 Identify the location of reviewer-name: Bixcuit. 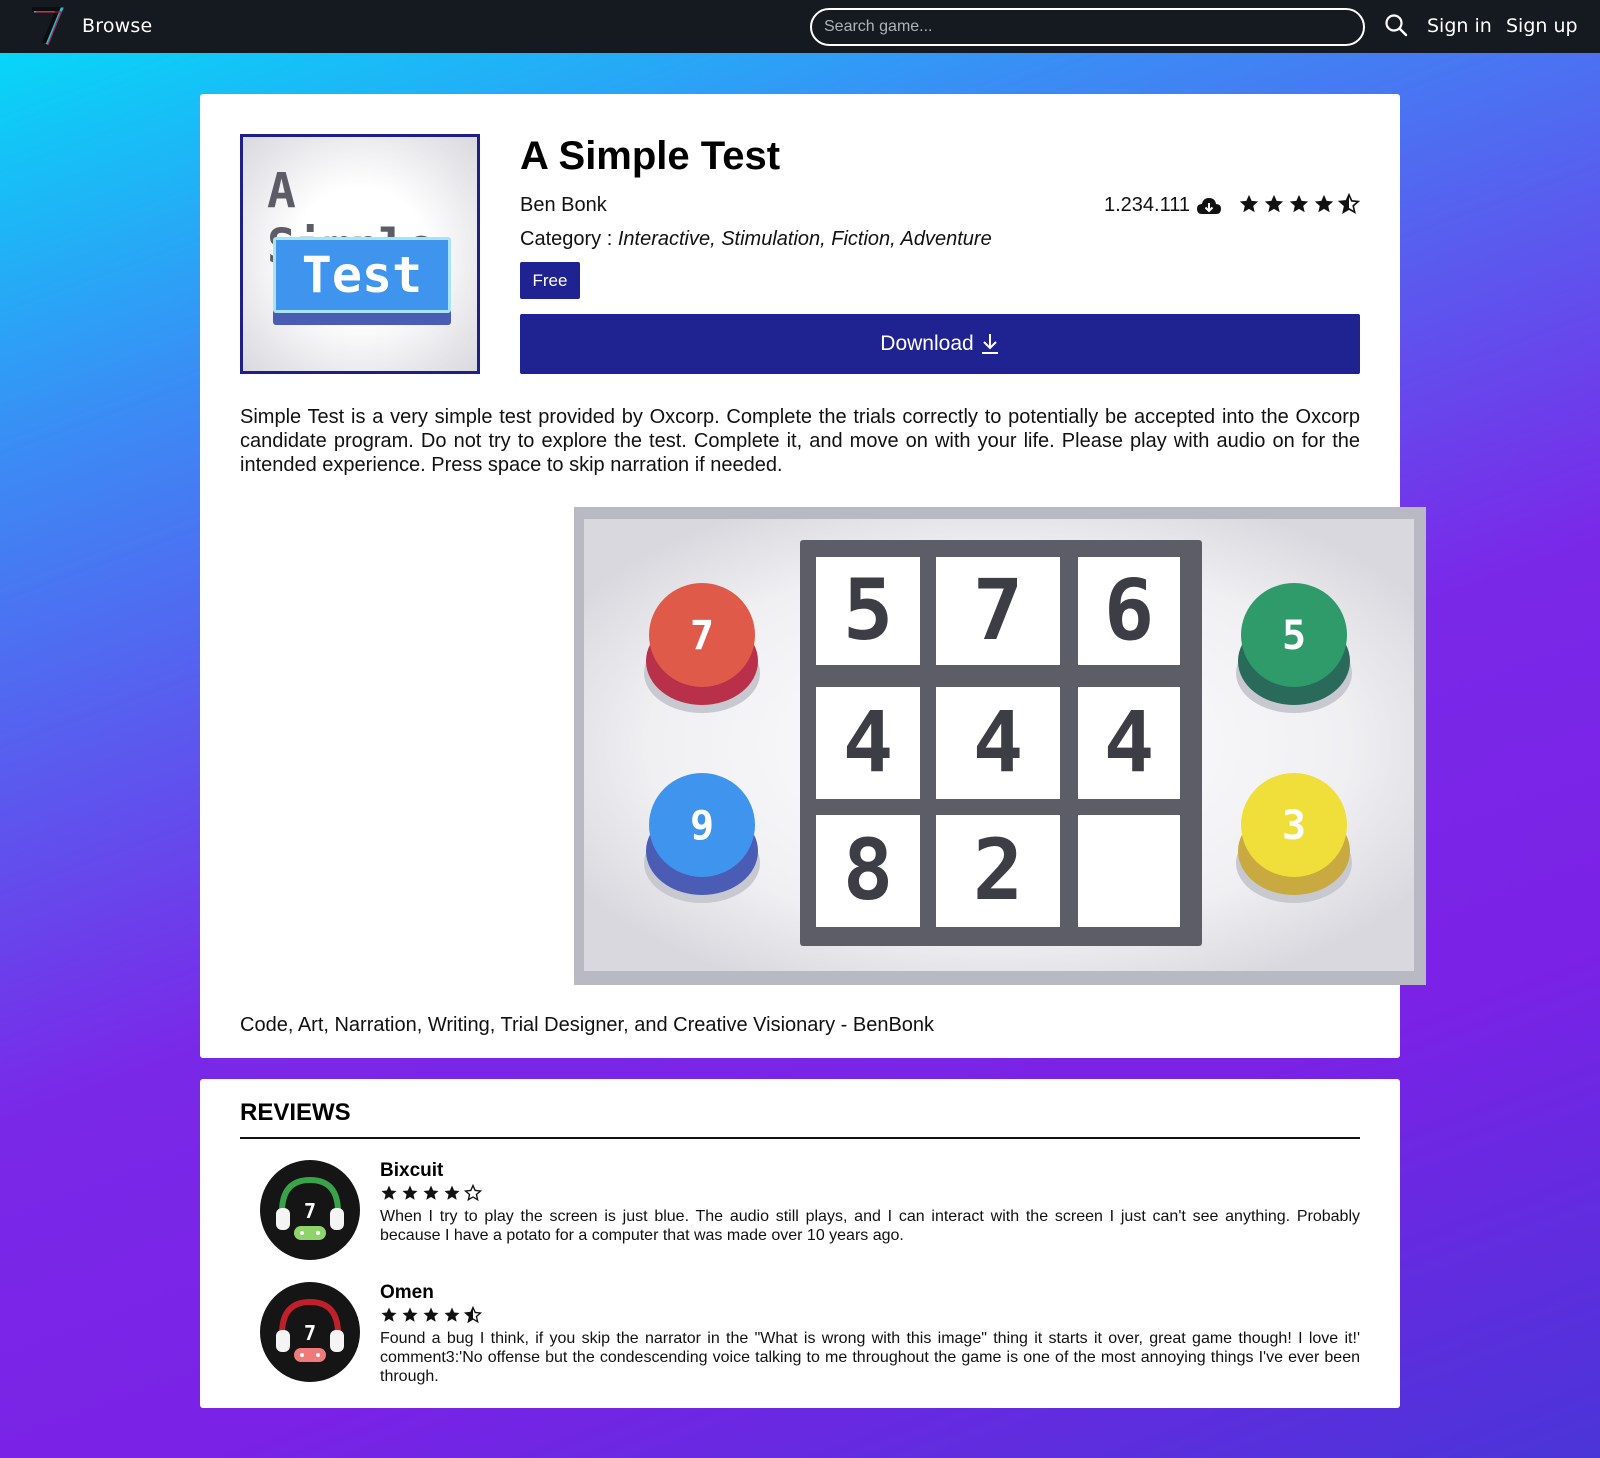
(411, 1171).